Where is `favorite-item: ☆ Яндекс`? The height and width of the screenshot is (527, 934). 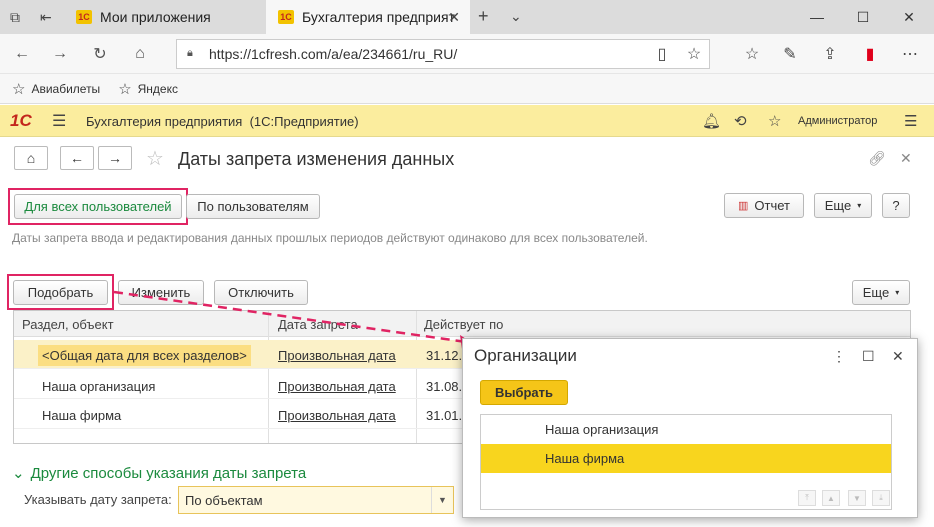
favorite-item: ☆ Яндекс is located at coordinates (148, 89).